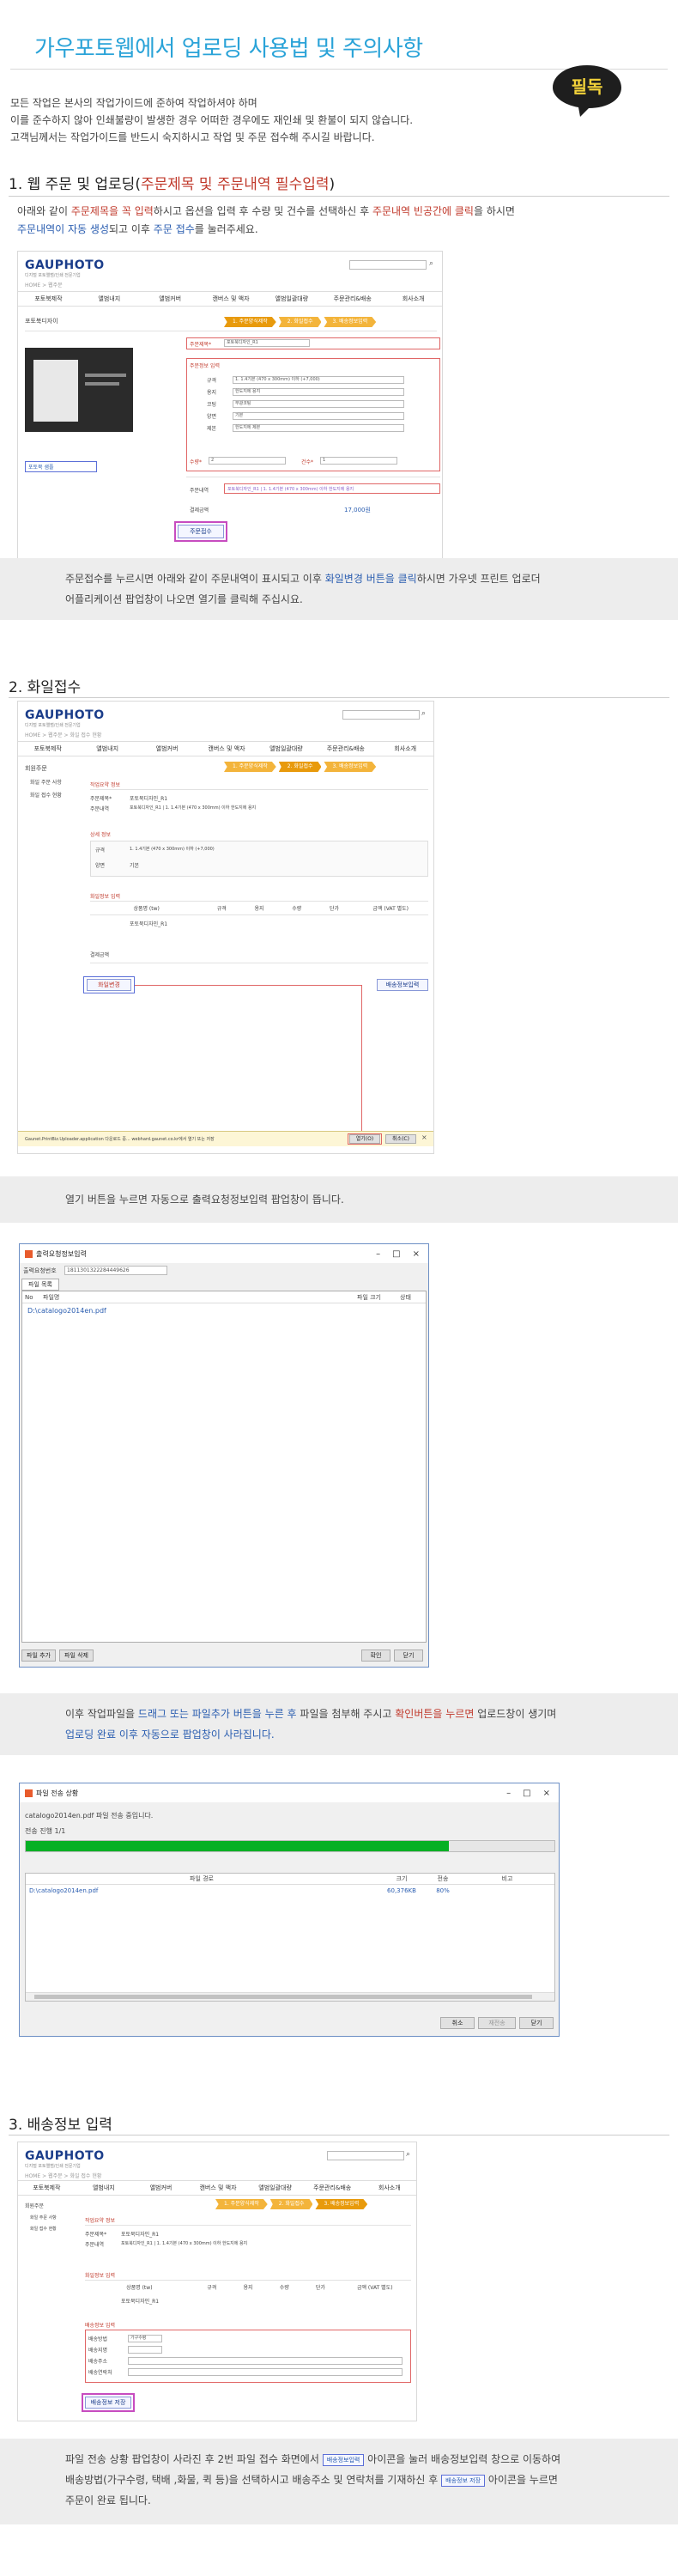  What do you see at coordinates (318, 428) in the screenshot?
I see `option-select: 한도지에 제본` at bounding box center [318, 428].